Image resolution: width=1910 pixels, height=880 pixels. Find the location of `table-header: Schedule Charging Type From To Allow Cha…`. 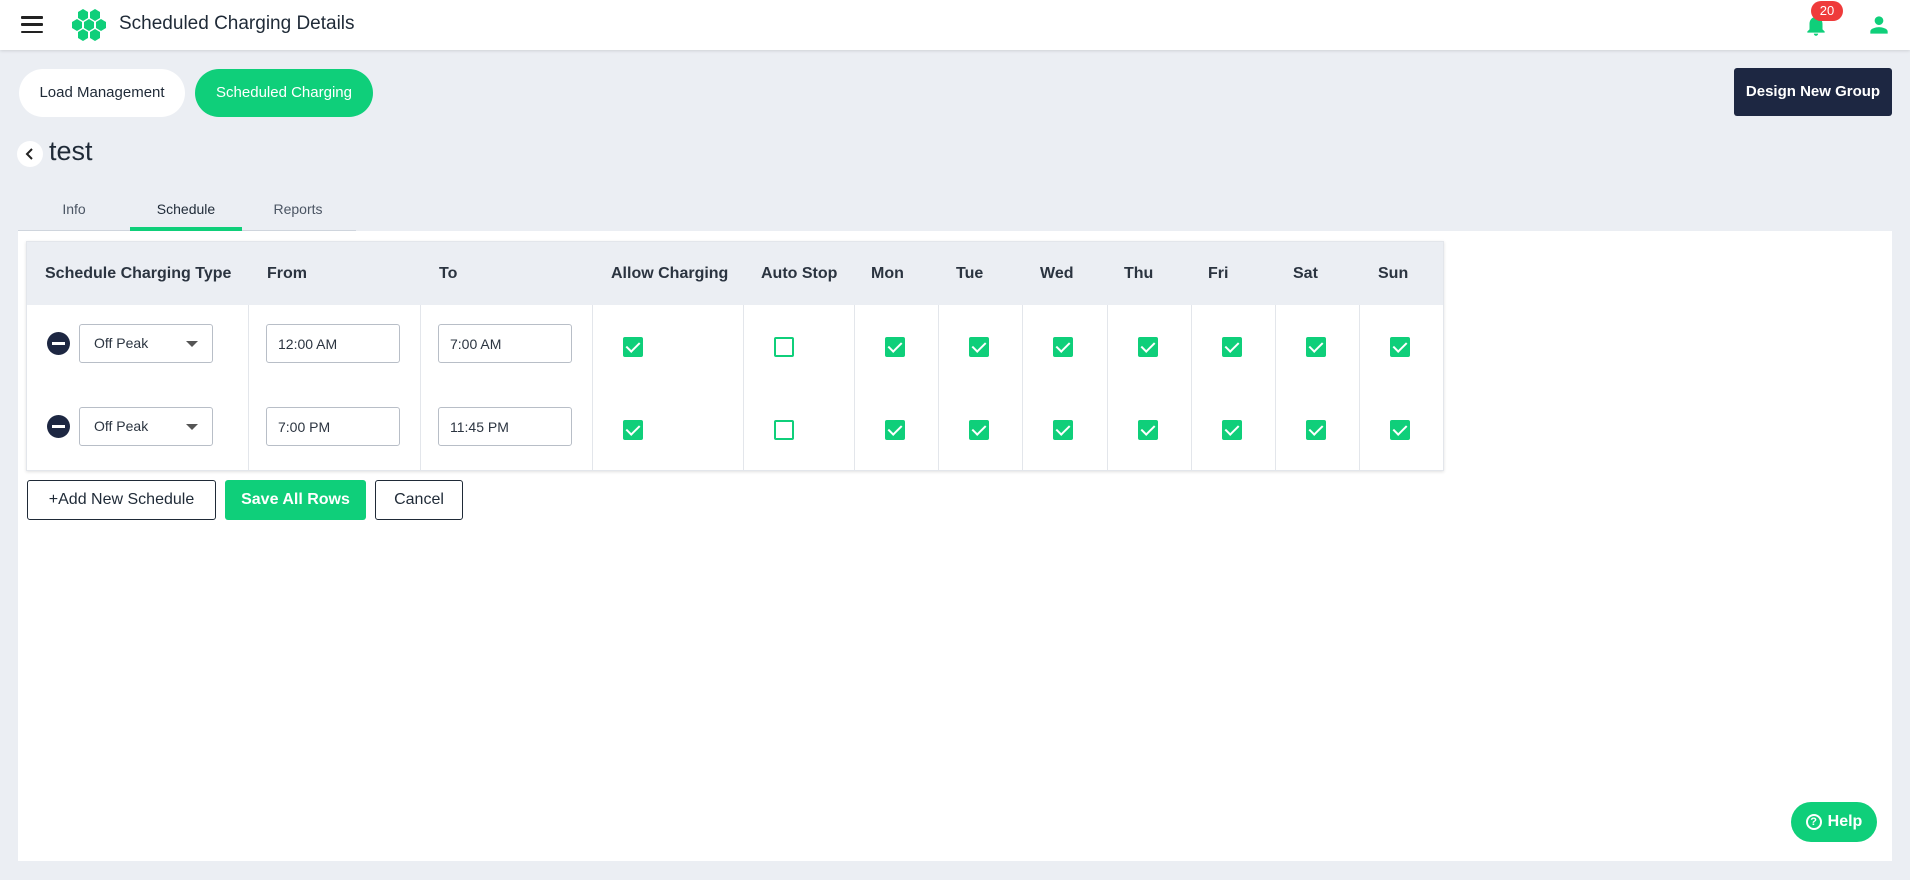

table-header: Schedule Charging Type From To Allow Cha… is located at coordinates (735, 273).